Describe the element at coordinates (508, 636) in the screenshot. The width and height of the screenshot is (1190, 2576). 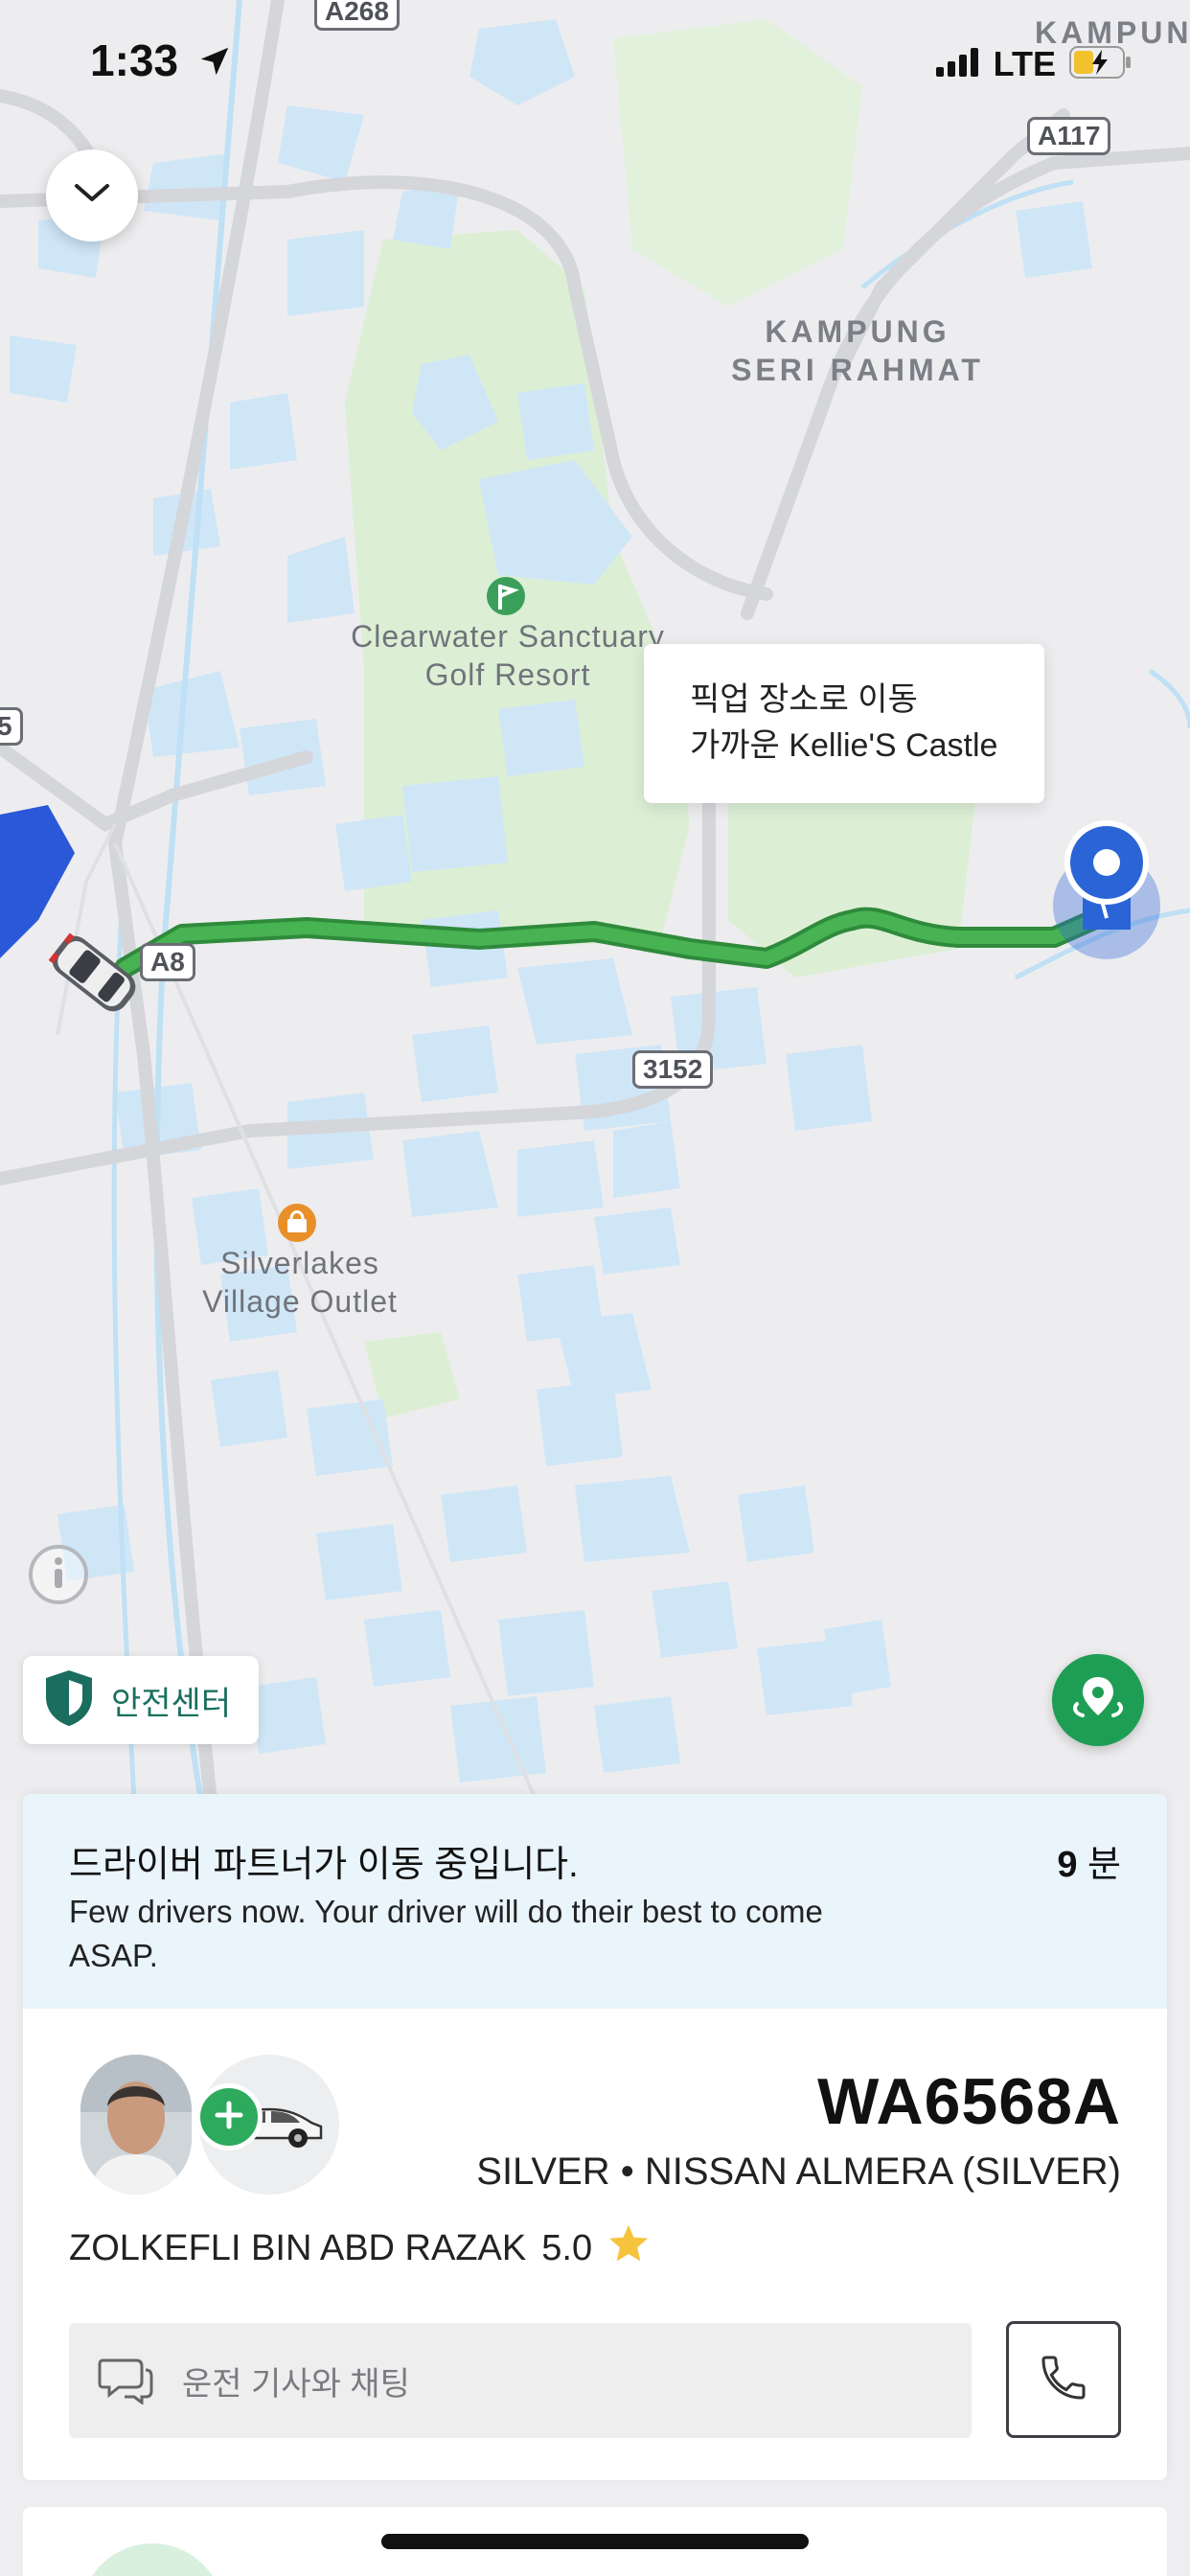
I see `map-label-line: Clearwater Sanctuary` at that location.